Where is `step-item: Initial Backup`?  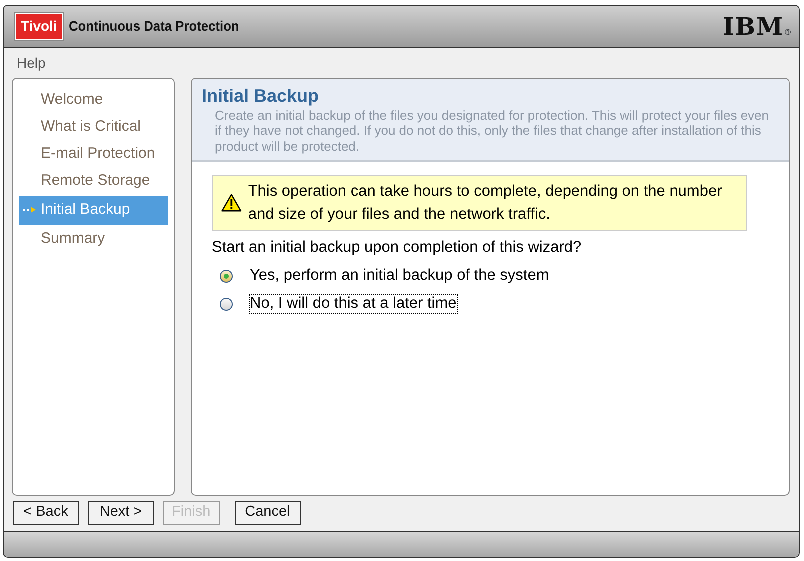
step-item: Initial Backup is located at coordinates (93, 210).